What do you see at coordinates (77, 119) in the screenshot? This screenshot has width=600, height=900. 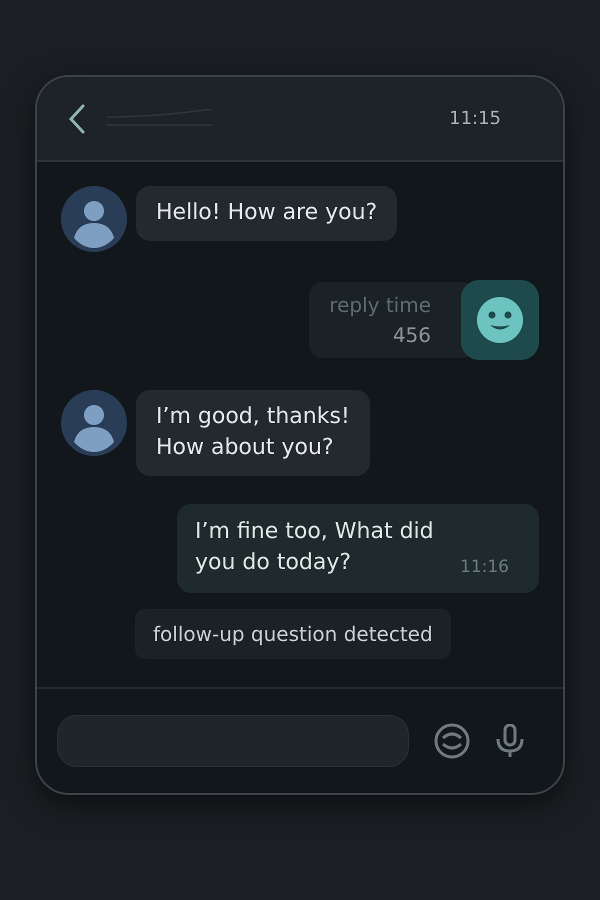 I see `back-icon` at bounding box center [77, 119].